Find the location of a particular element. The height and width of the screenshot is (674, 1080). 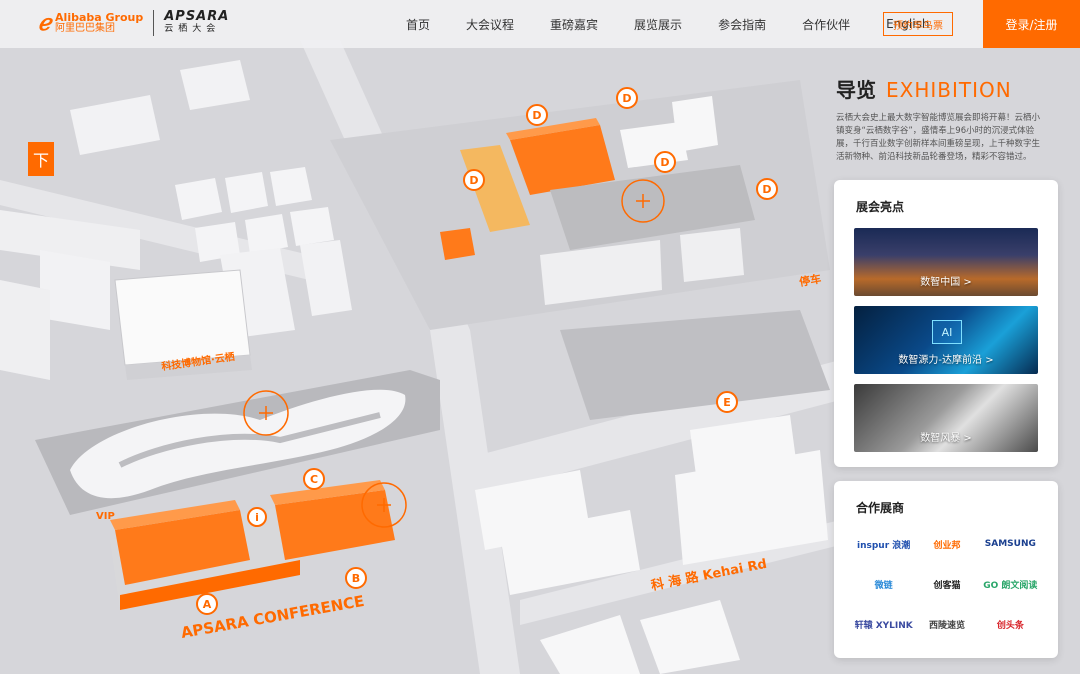

vip-label: VIP is located at coordinates (105, 516).